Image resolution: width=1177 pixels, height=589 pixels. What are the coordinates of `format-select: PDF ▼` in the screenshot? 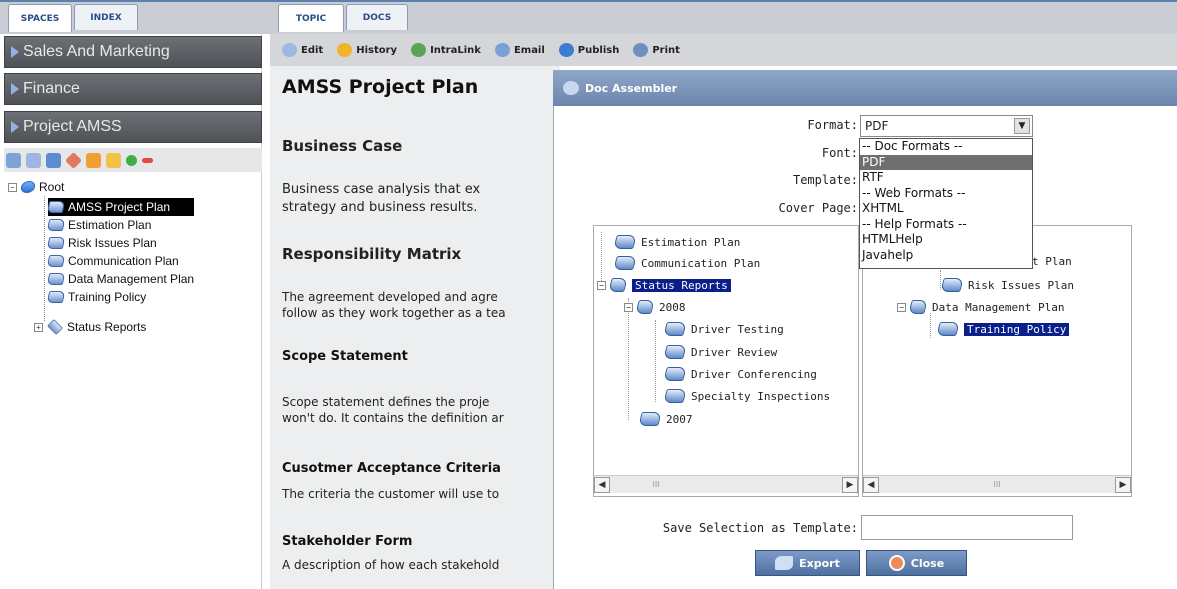 It's located at (946, 126).